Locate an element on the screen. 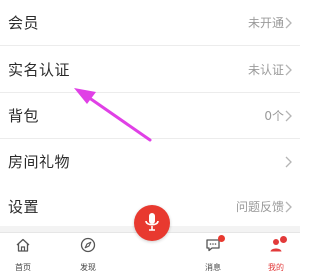  unread-dot is located at coordinates (221, 238).